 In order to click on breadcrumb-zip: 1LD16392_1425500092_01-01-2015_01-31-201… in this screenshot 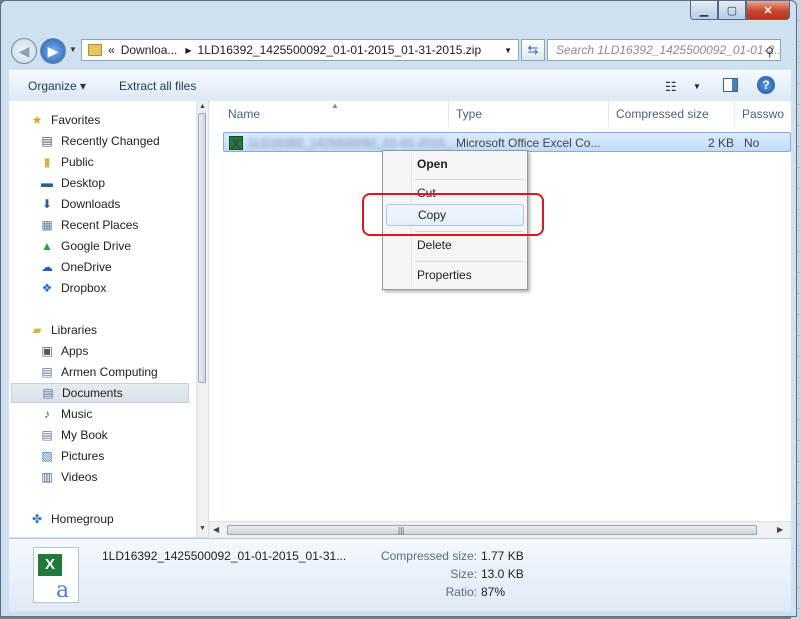, I will do `click(340, 50)`.